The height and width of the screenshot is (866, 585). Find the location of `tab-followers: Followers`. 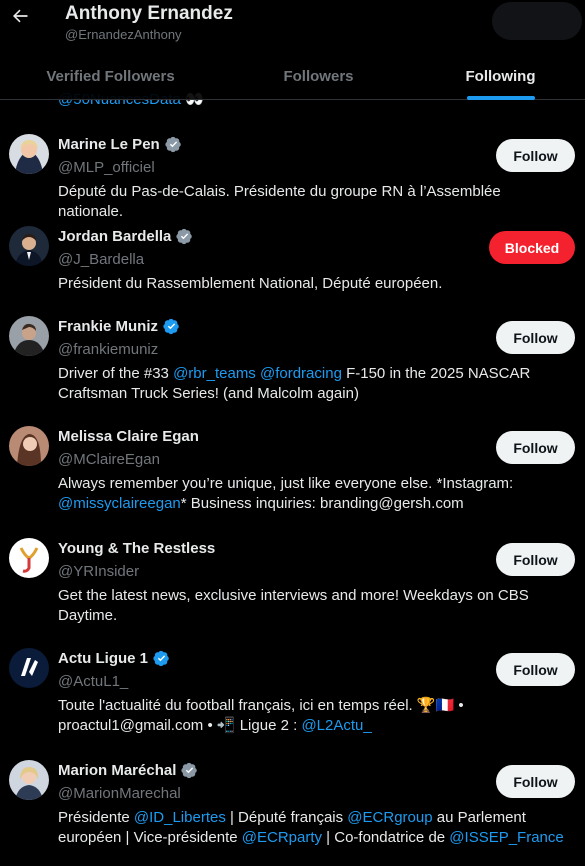

tab-followers: Followers is located at coordinates (318, 76).